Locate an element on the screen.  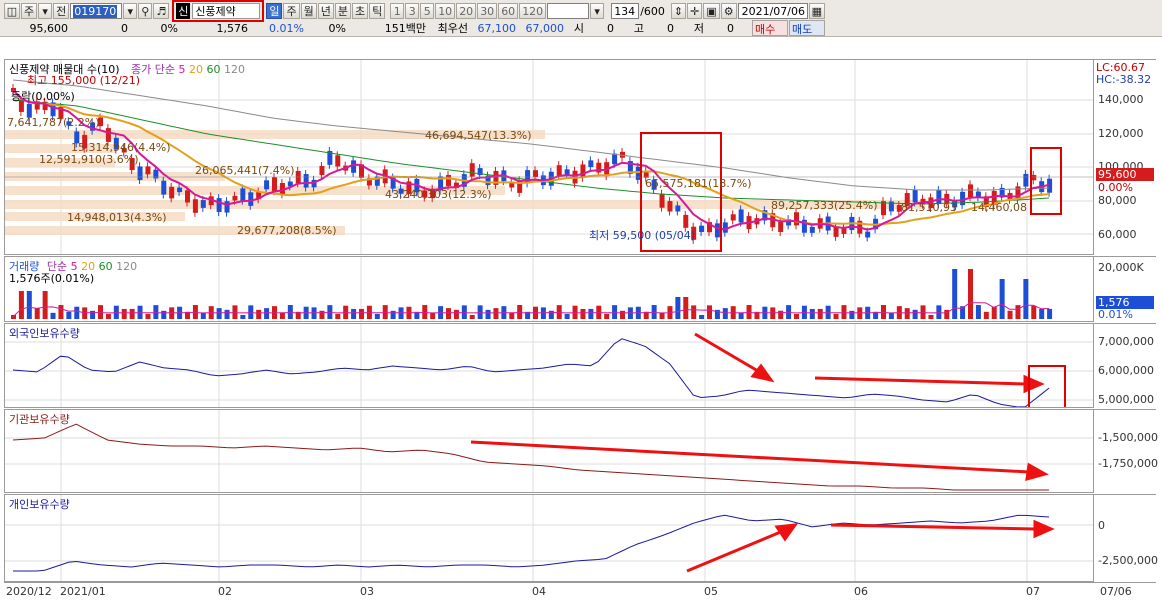
stock-name-field: 신풍제약 is located at coordinates (226, 11).